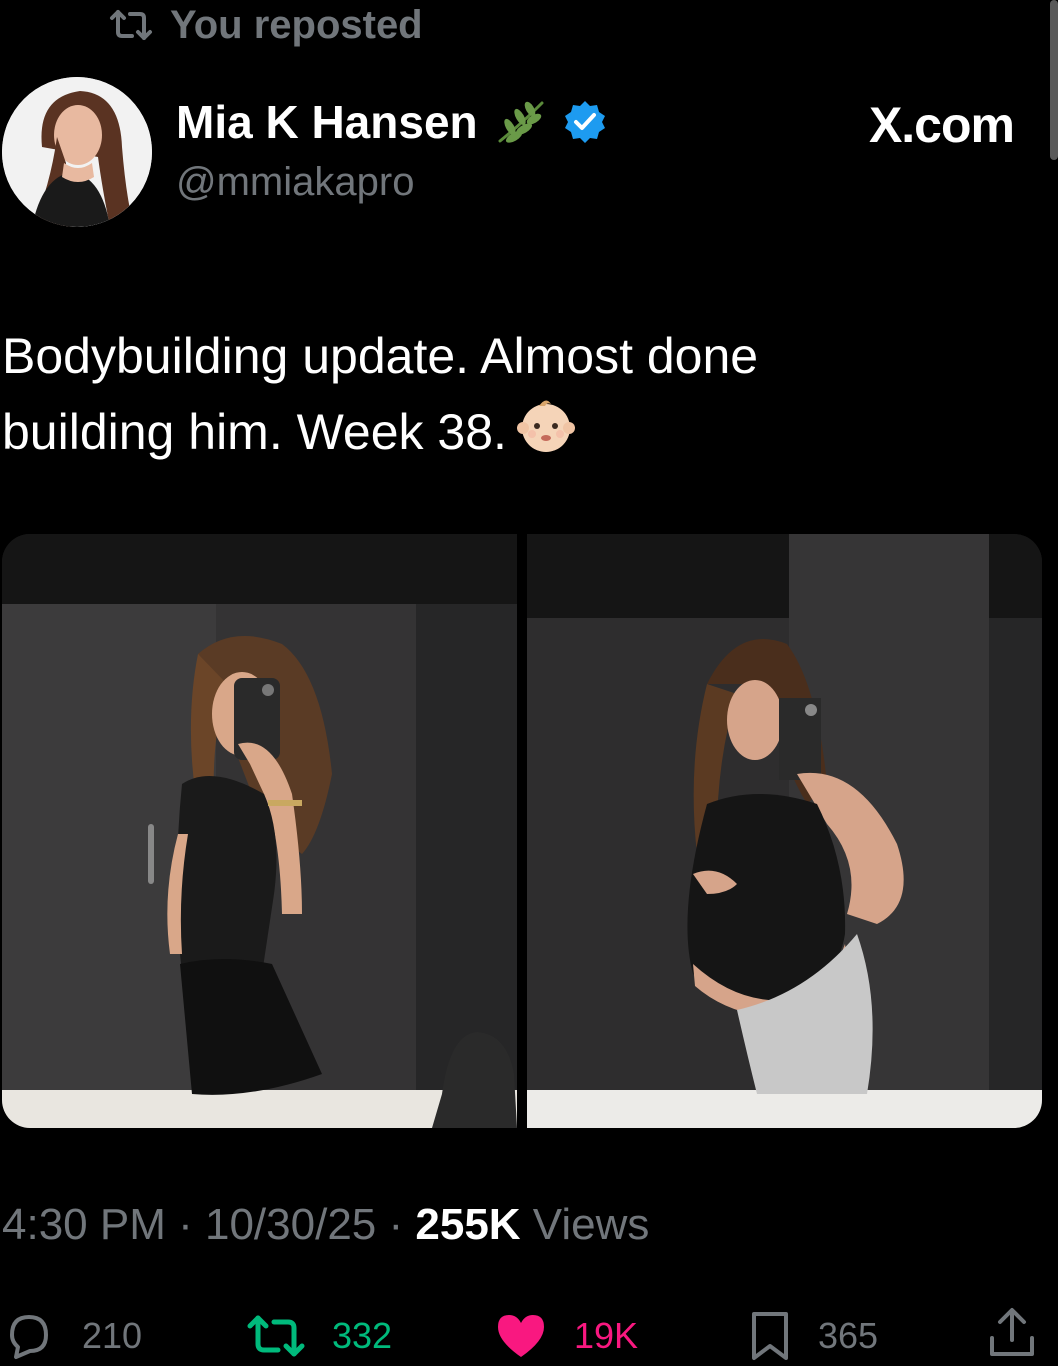 Image resolution: width=1058 pixels, height=1366 pixels. I want to click on share-button, so click(1012, 1333).